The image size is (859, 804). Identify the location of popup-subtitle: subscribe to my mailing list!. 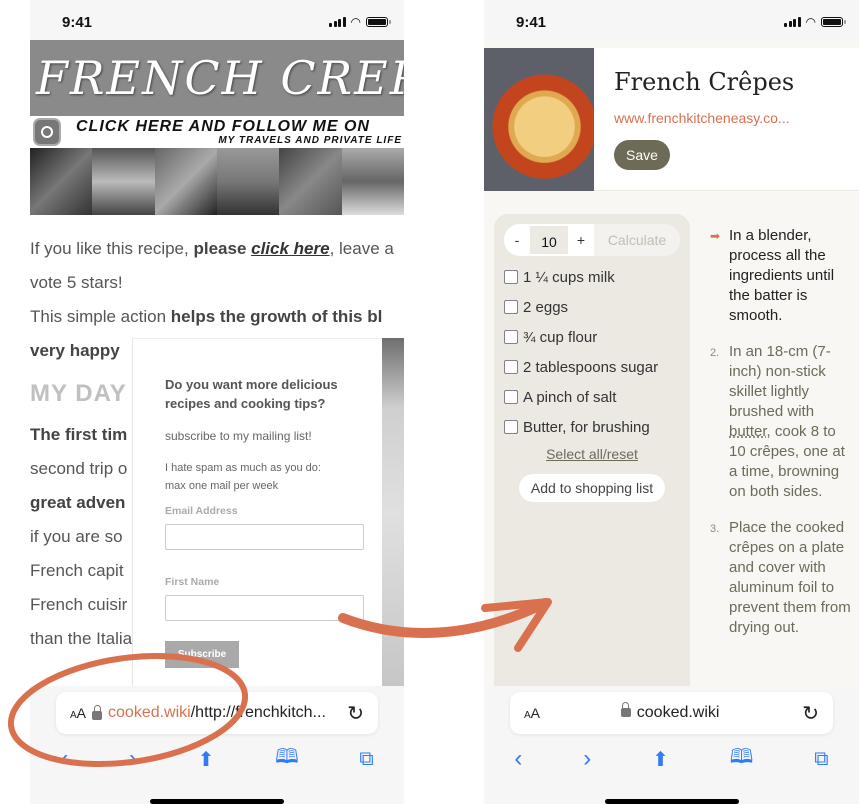
(238, 436).